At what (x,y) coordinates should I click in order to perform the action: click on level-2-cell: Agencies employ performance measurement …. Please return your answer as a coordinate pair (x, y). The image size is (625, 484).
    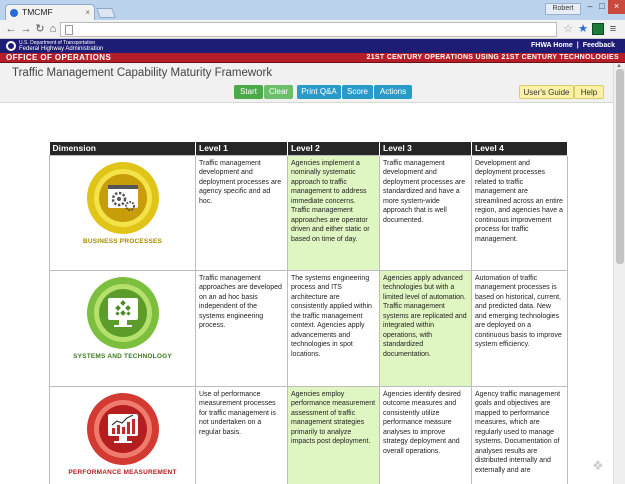
    Looking at the image, I should click on (333, 434).